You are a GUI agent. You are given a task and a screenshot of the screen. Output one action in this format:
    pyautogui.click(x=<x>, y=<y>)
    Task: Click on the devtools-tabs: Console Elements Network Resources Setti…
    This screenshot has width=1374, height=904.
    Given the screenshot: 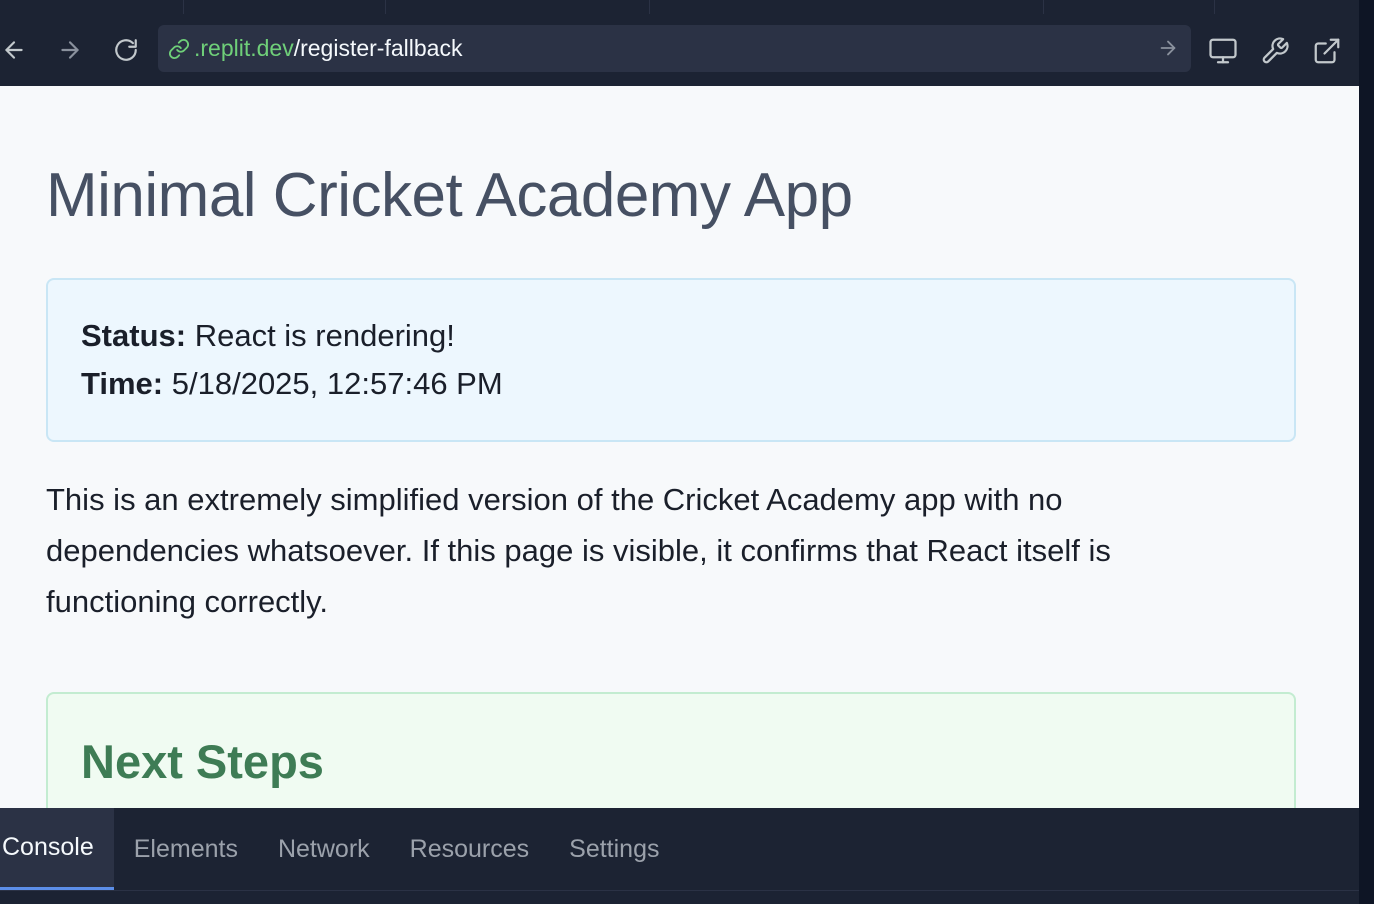 What is the action you would take?
    pyautogui.click(x=339, y=849)
    